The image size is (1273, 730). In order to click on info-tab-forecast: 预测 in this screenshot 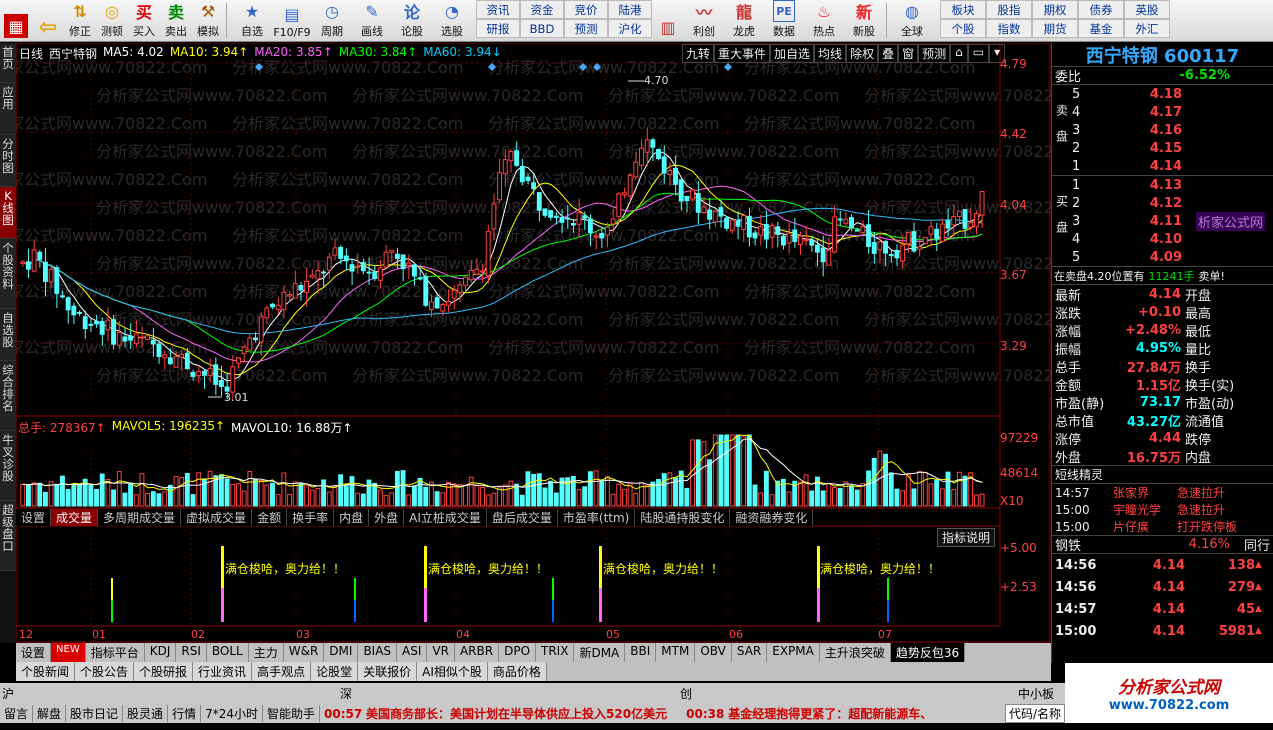, I will do `click(586, 28)`.